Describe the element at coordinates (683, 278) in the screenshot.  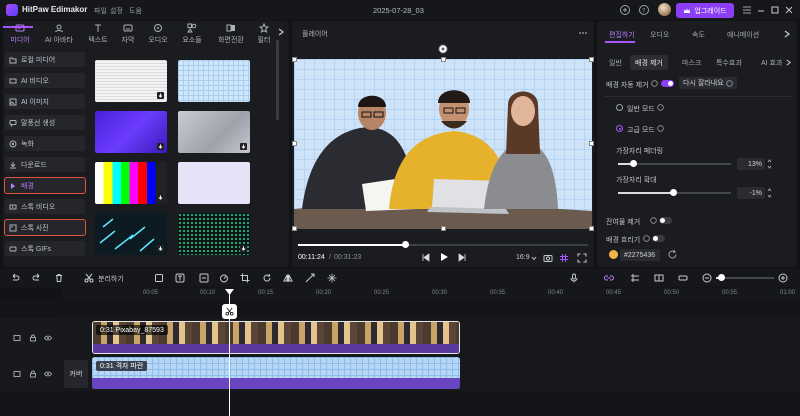
I see `fit-timeline-icon` at that location.